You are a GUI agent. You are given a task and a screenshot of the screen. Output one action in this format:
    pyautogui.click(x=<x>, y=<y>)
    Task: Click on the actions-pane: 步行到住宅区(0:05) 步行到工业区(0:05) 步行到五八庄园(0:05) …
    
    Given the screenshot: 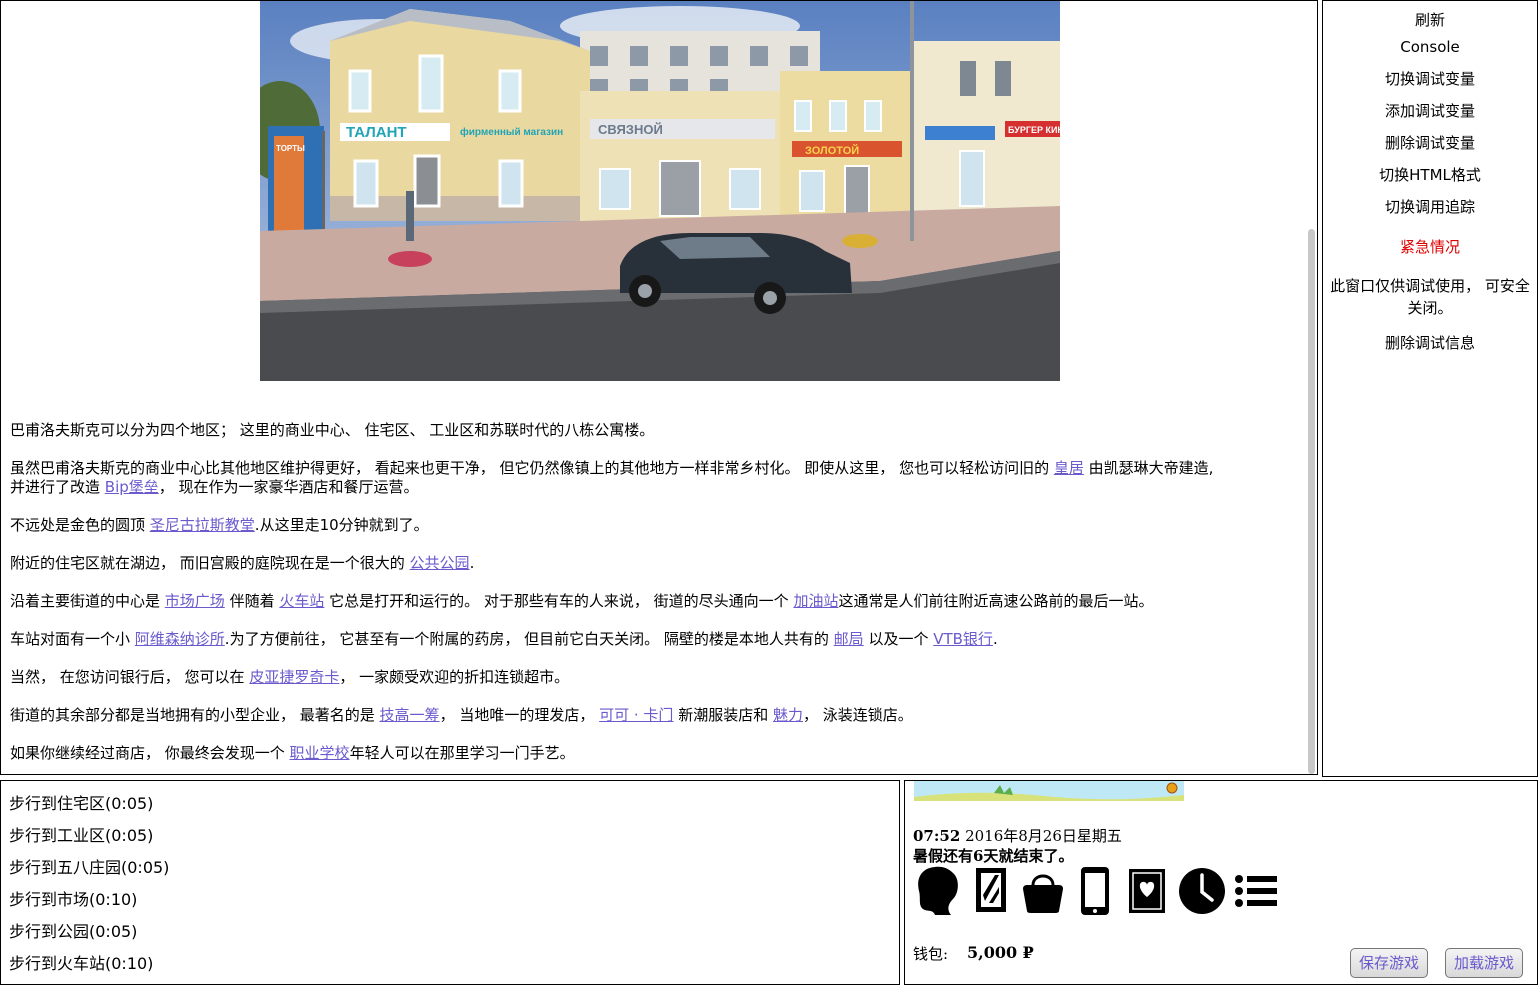 What is the action you would take?
    pyautogui.click(x=450, y=882)
    